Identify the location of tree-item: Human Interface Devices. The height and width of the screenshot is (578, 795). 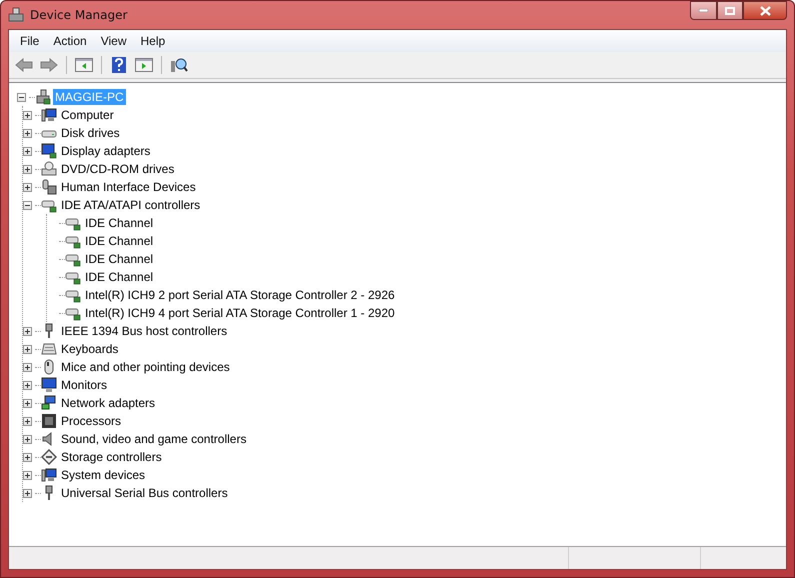
(128, 187).